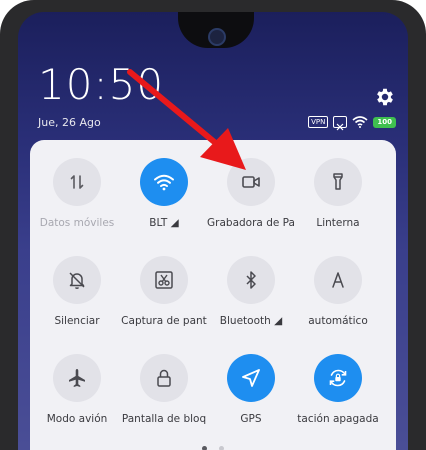 The height and width of the screenshot is (450, 426). I want to click on quick-toggle-screen-recorder: Grabadora de Pa, so click(251, 193).